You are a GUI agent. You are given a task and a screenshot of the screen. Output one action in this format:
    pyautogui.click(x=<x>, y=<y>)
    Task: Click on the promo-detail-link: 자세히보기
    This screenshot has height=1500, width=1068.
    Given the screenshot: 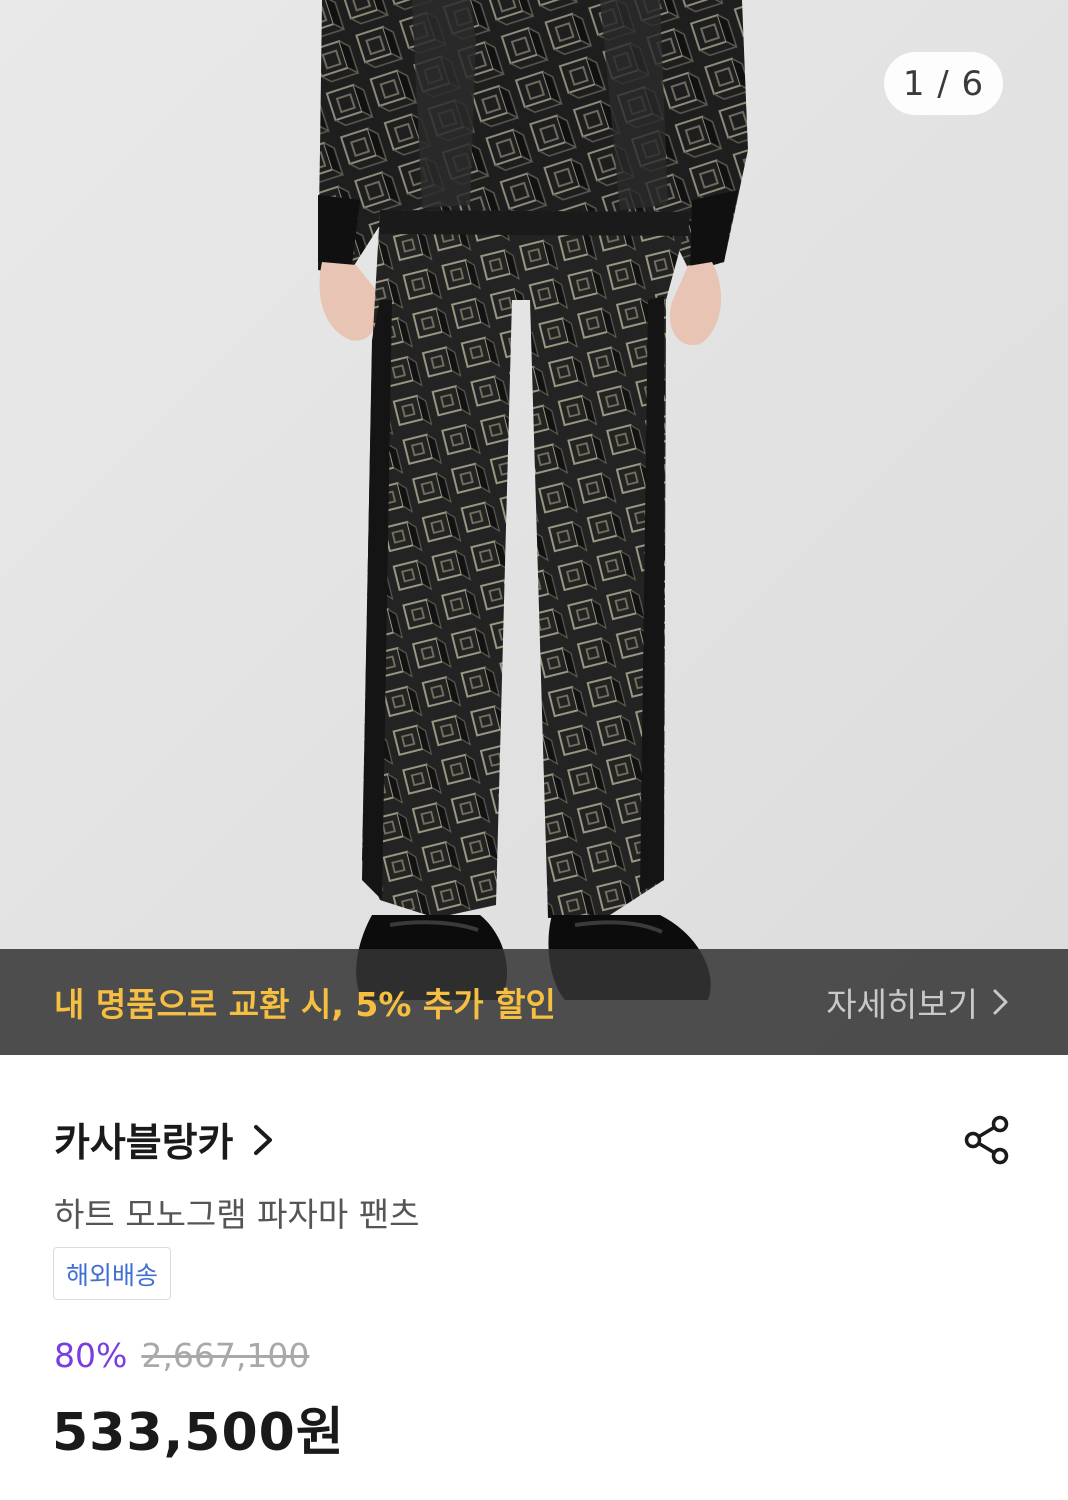 What is the action you would take?
    pyautogui.click(x=919, y=1002)
    